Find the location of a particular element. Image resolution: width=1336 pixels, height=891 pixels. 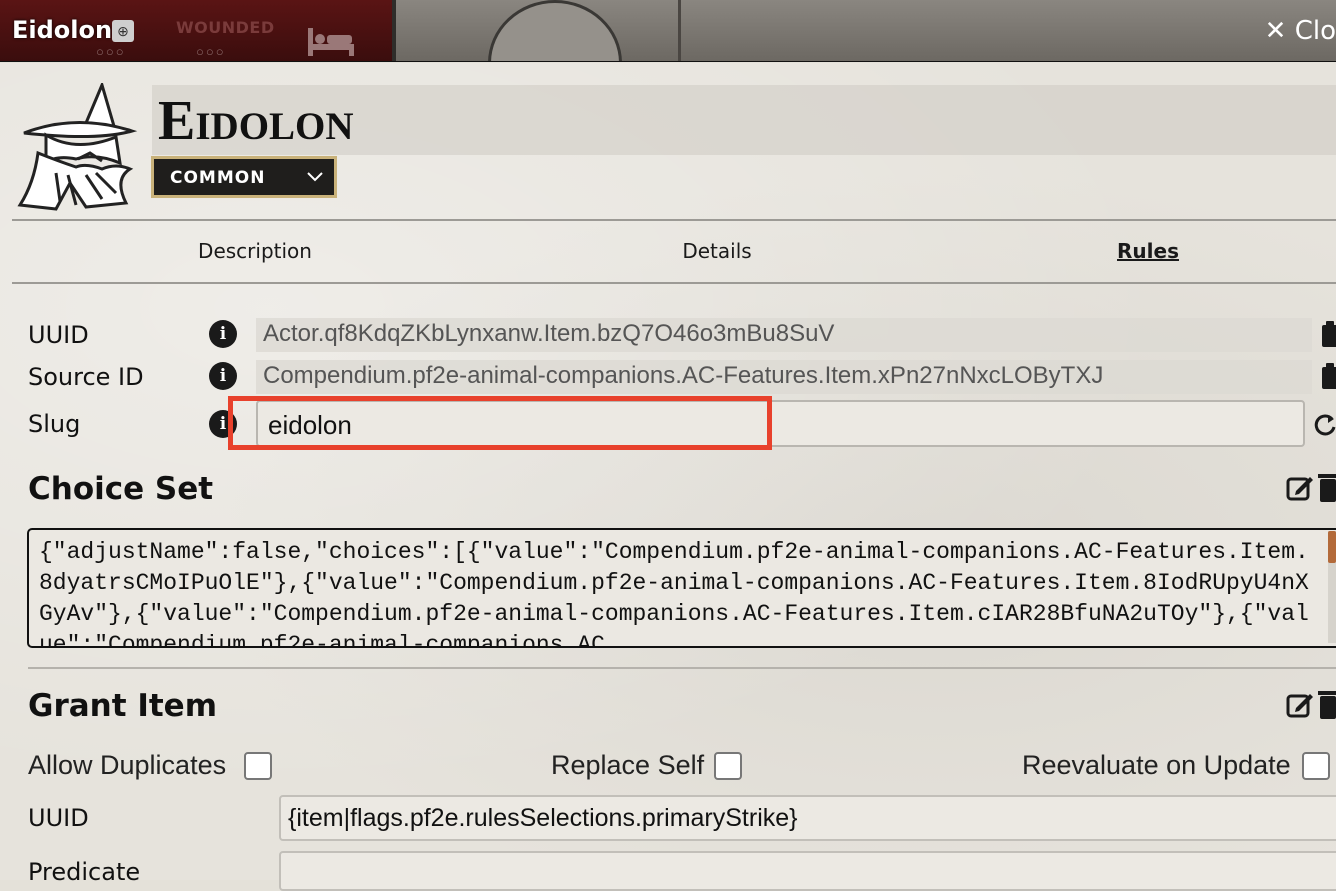

tab-description: Description is located at coordinates (255, 251).